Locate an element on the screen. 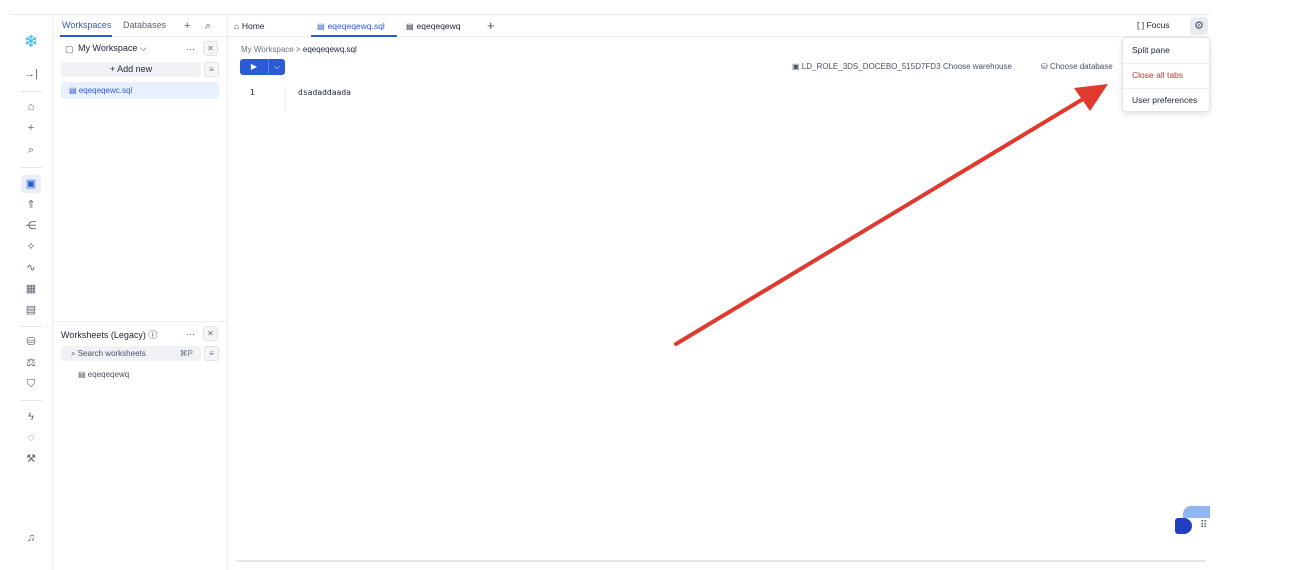  database-selector: ⛁ Choose database is located at coordinates (1077, 66).